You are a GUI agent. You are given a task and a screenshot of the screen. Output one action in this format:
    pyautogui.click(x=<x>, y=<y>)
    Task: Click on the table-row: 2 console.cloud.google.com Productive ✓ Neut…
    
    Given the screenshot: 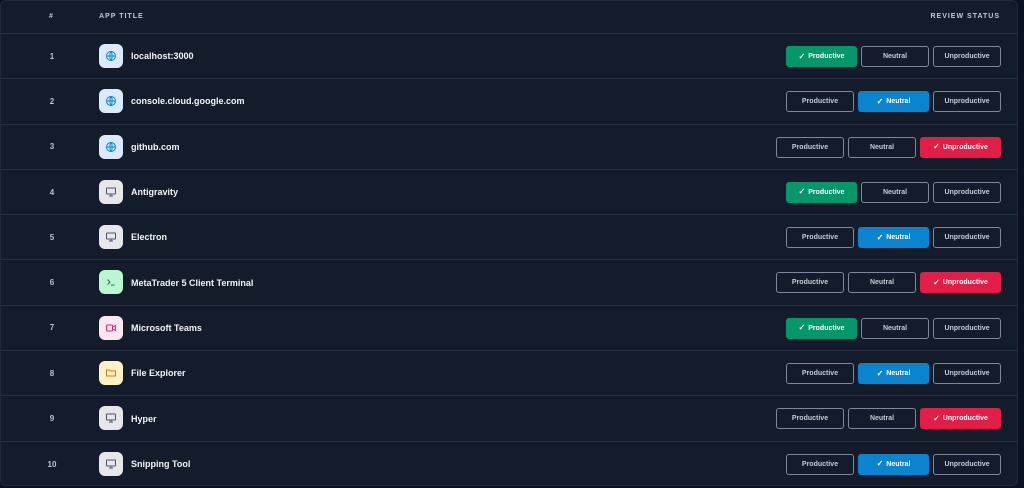 What is the action you would take?
    pyautogui.click(x=509, y=102)
    